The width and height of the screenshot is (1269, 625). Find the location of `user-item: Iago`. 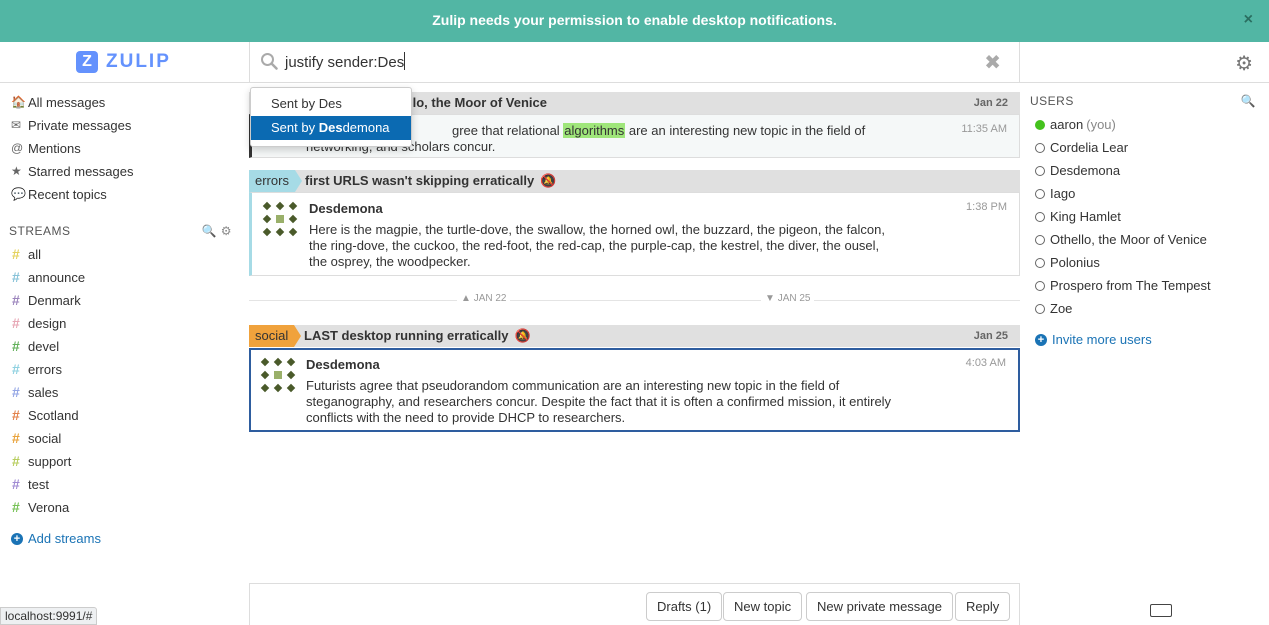

user-item: Iago is located at coordinates (1149, 193).